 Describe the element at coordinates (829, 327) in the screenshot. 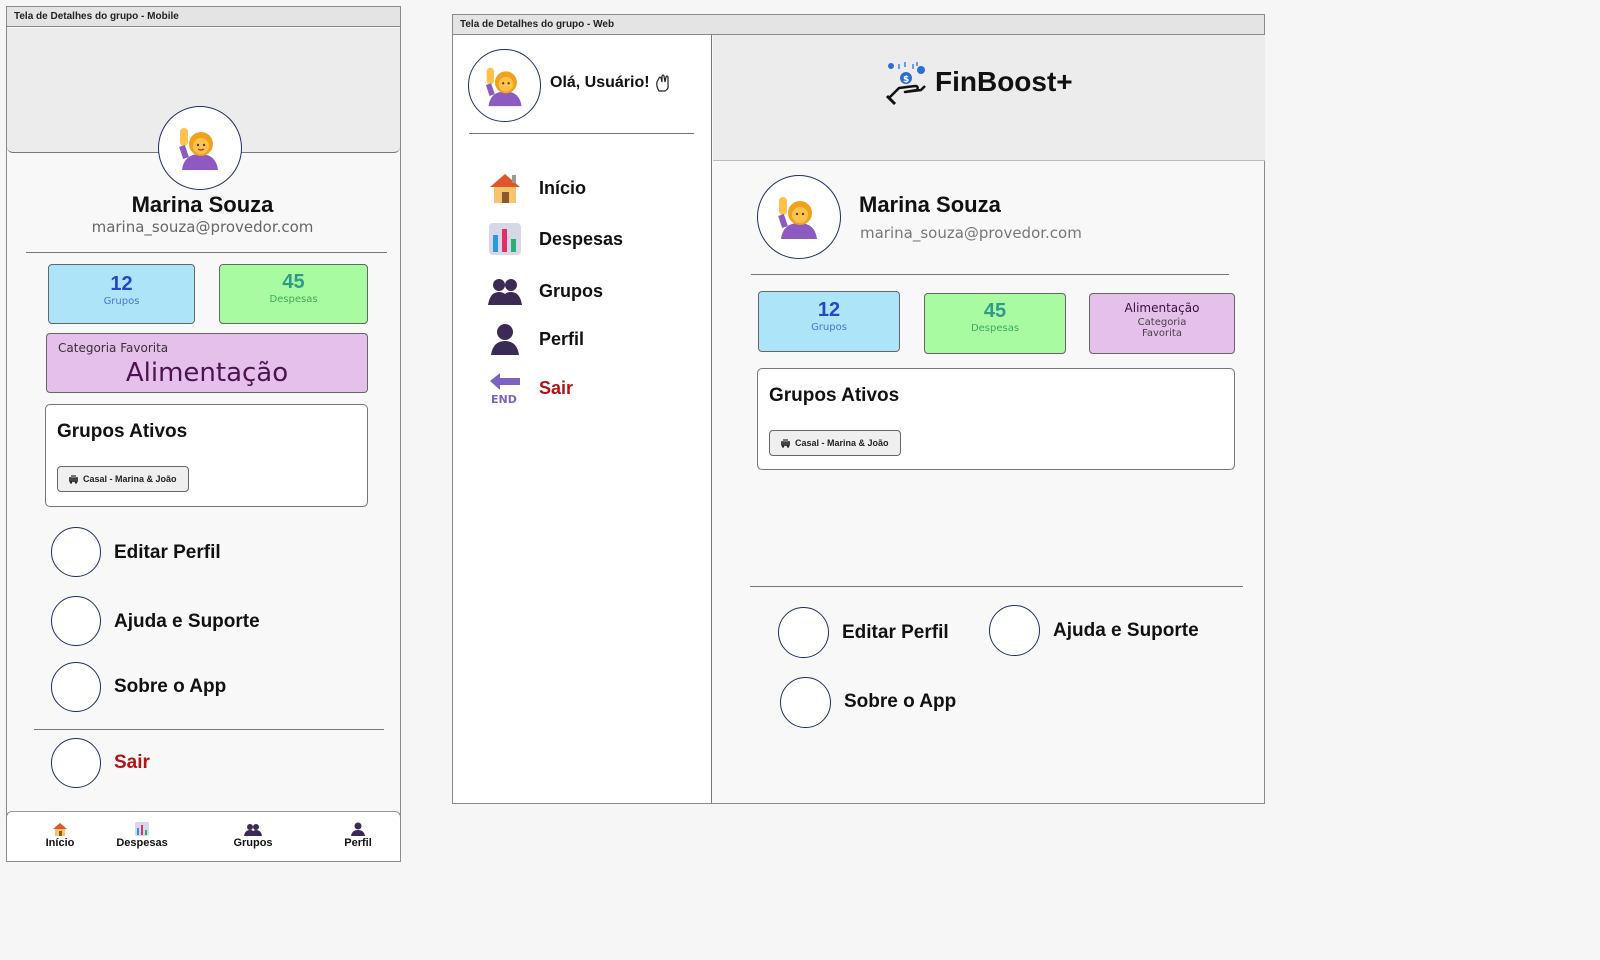

I see `web-stat-groups-label: Grupos` at that location.